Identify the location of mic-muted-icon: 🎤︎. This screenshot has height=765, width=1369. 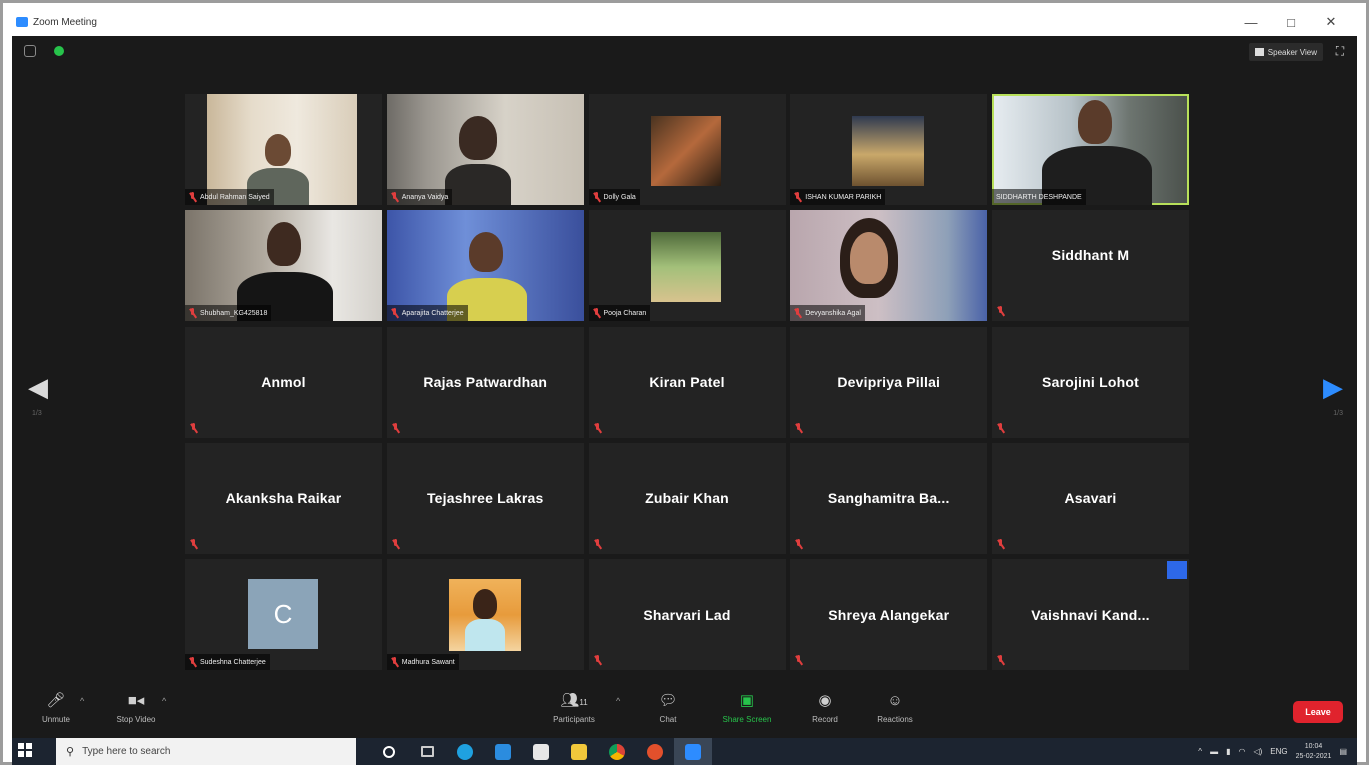
(56, 700).